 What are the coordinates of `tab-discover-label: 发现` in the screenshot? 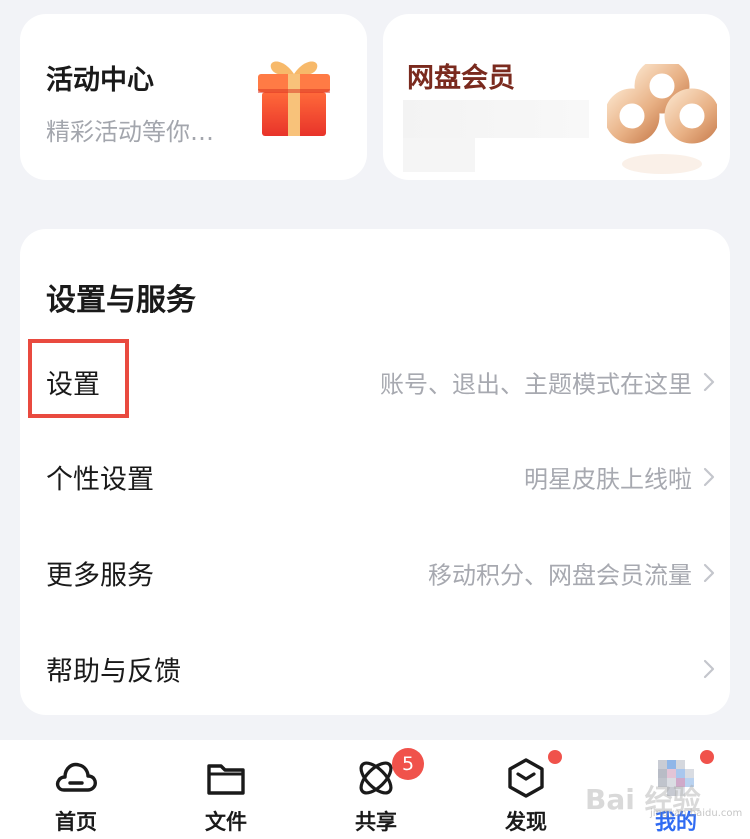 It's located at (526, 822).